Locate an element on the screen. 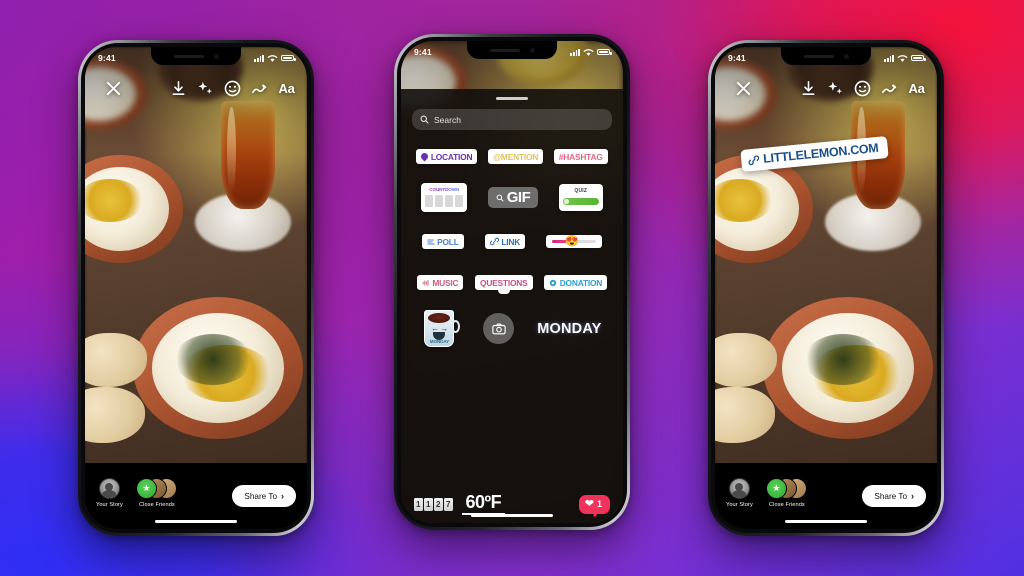 Image resolution: width=1024 pixels, height=576 pixels. mug-label: MONDAY is located at coordinates (439, 342).